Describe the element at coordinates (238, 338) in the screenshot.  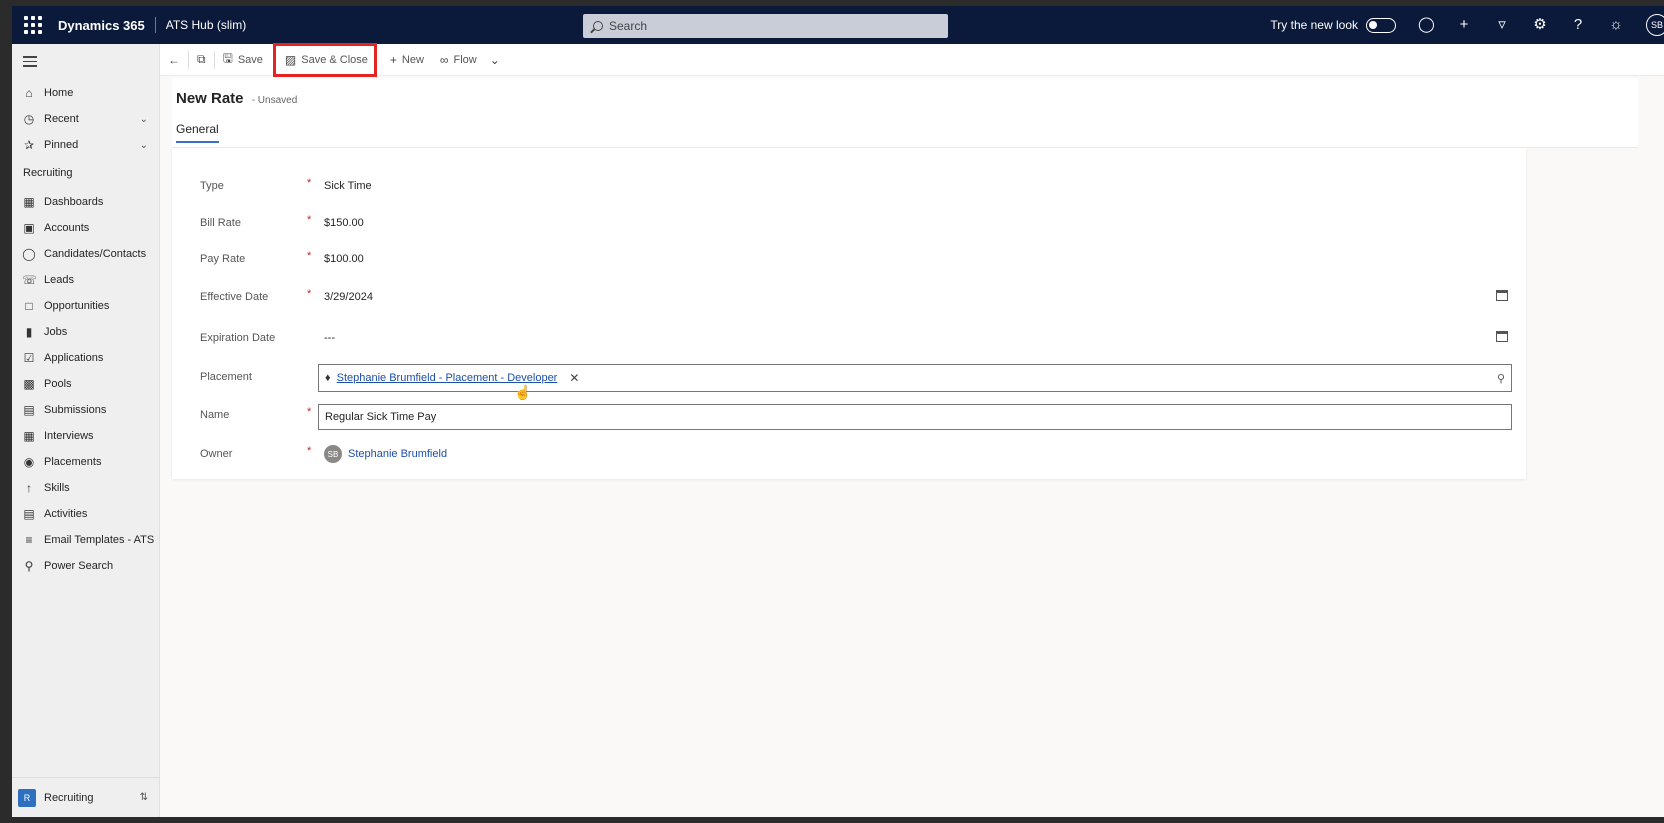
I see `field-label: Expiration Date` at that location.